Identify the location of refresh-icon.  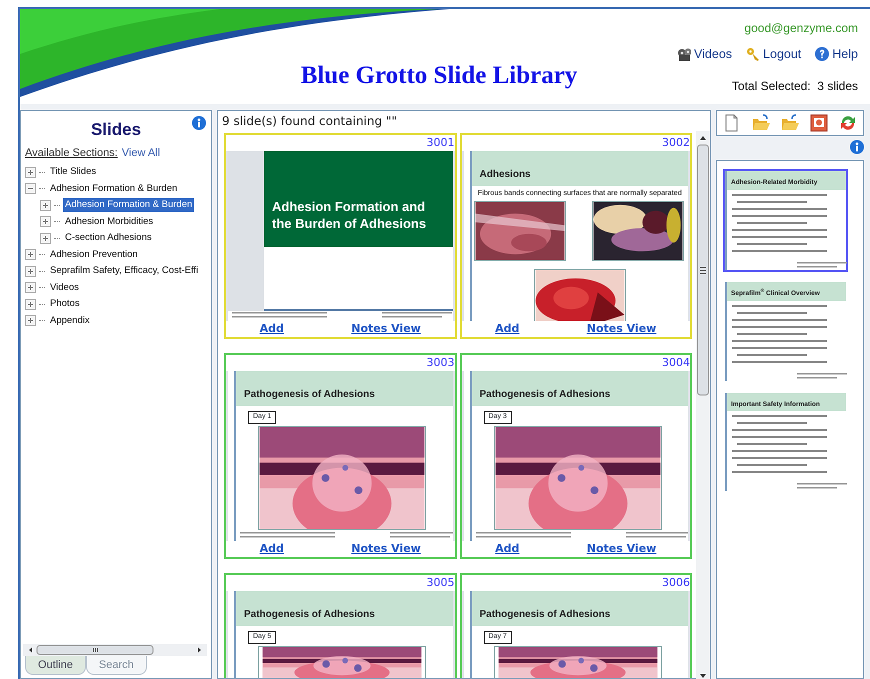
(848, 123).